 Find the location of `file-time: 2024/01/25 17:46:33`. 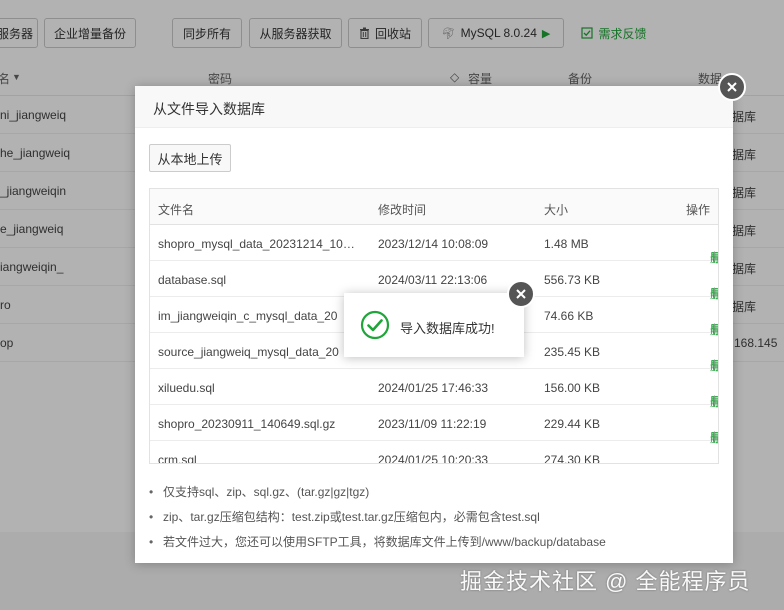

file-time: 2024/01/25 17:46:33 is located at coordinates (433, 388).